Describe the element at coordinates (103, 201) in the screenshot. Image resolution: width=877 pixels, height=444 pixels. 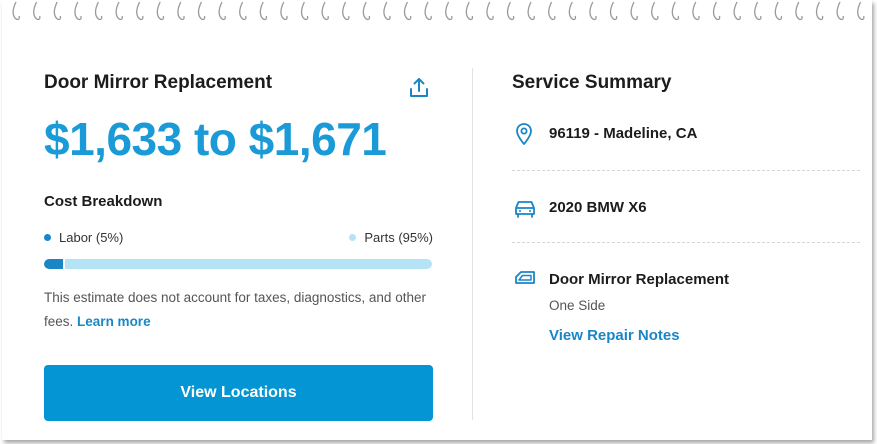
I see `cost-breakdown-title: Cost Breakdown` at that location.